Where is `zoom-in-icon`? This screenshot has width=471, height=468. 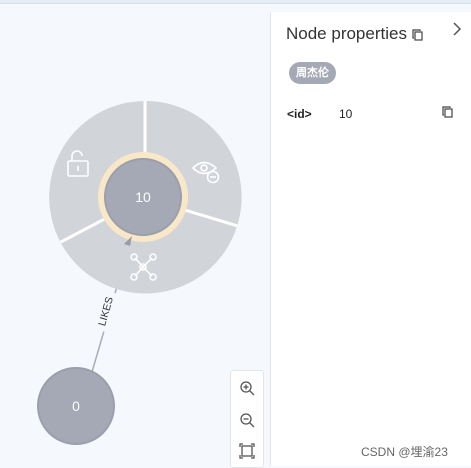
zoom-in-icon is located at coordinates (247, 388).